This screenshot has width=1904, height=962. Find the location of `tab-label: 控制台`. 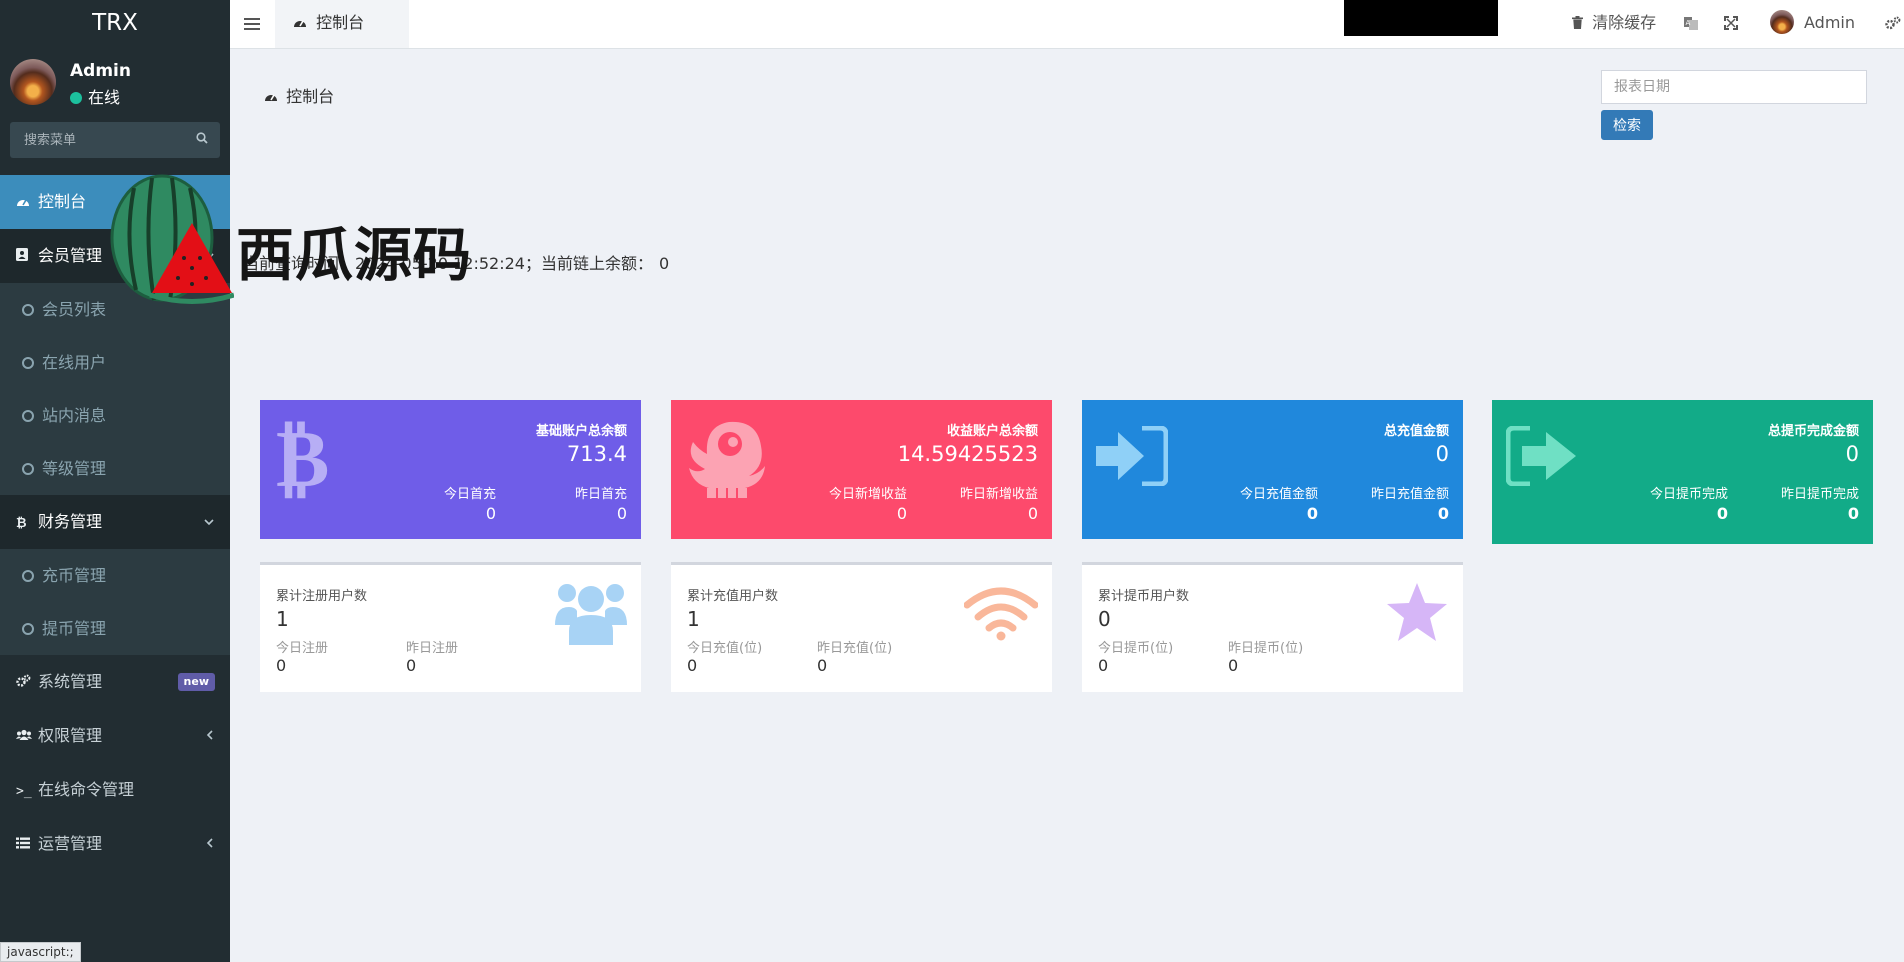

tab-label: 控制台 is located at coordinates (340, 22).